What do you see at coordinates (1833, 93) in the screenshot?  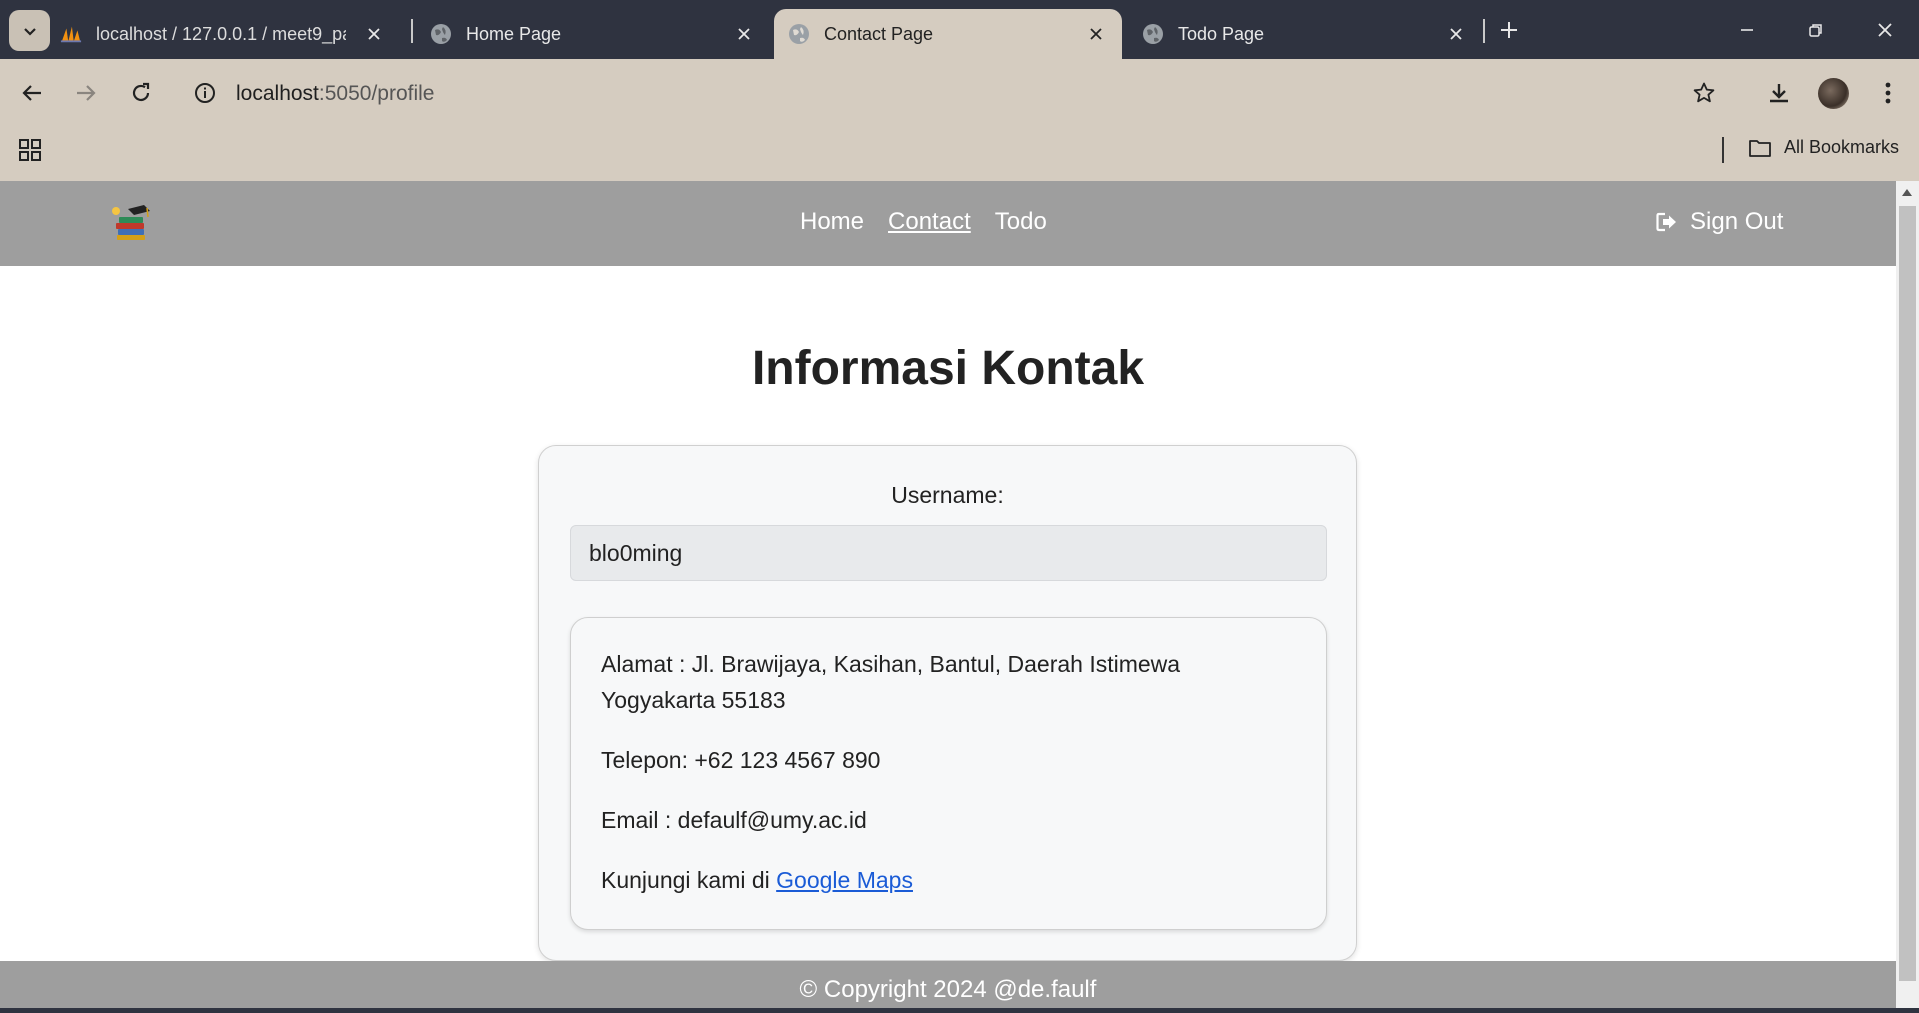 I see `avatar` at bounding box center [1833, 93].